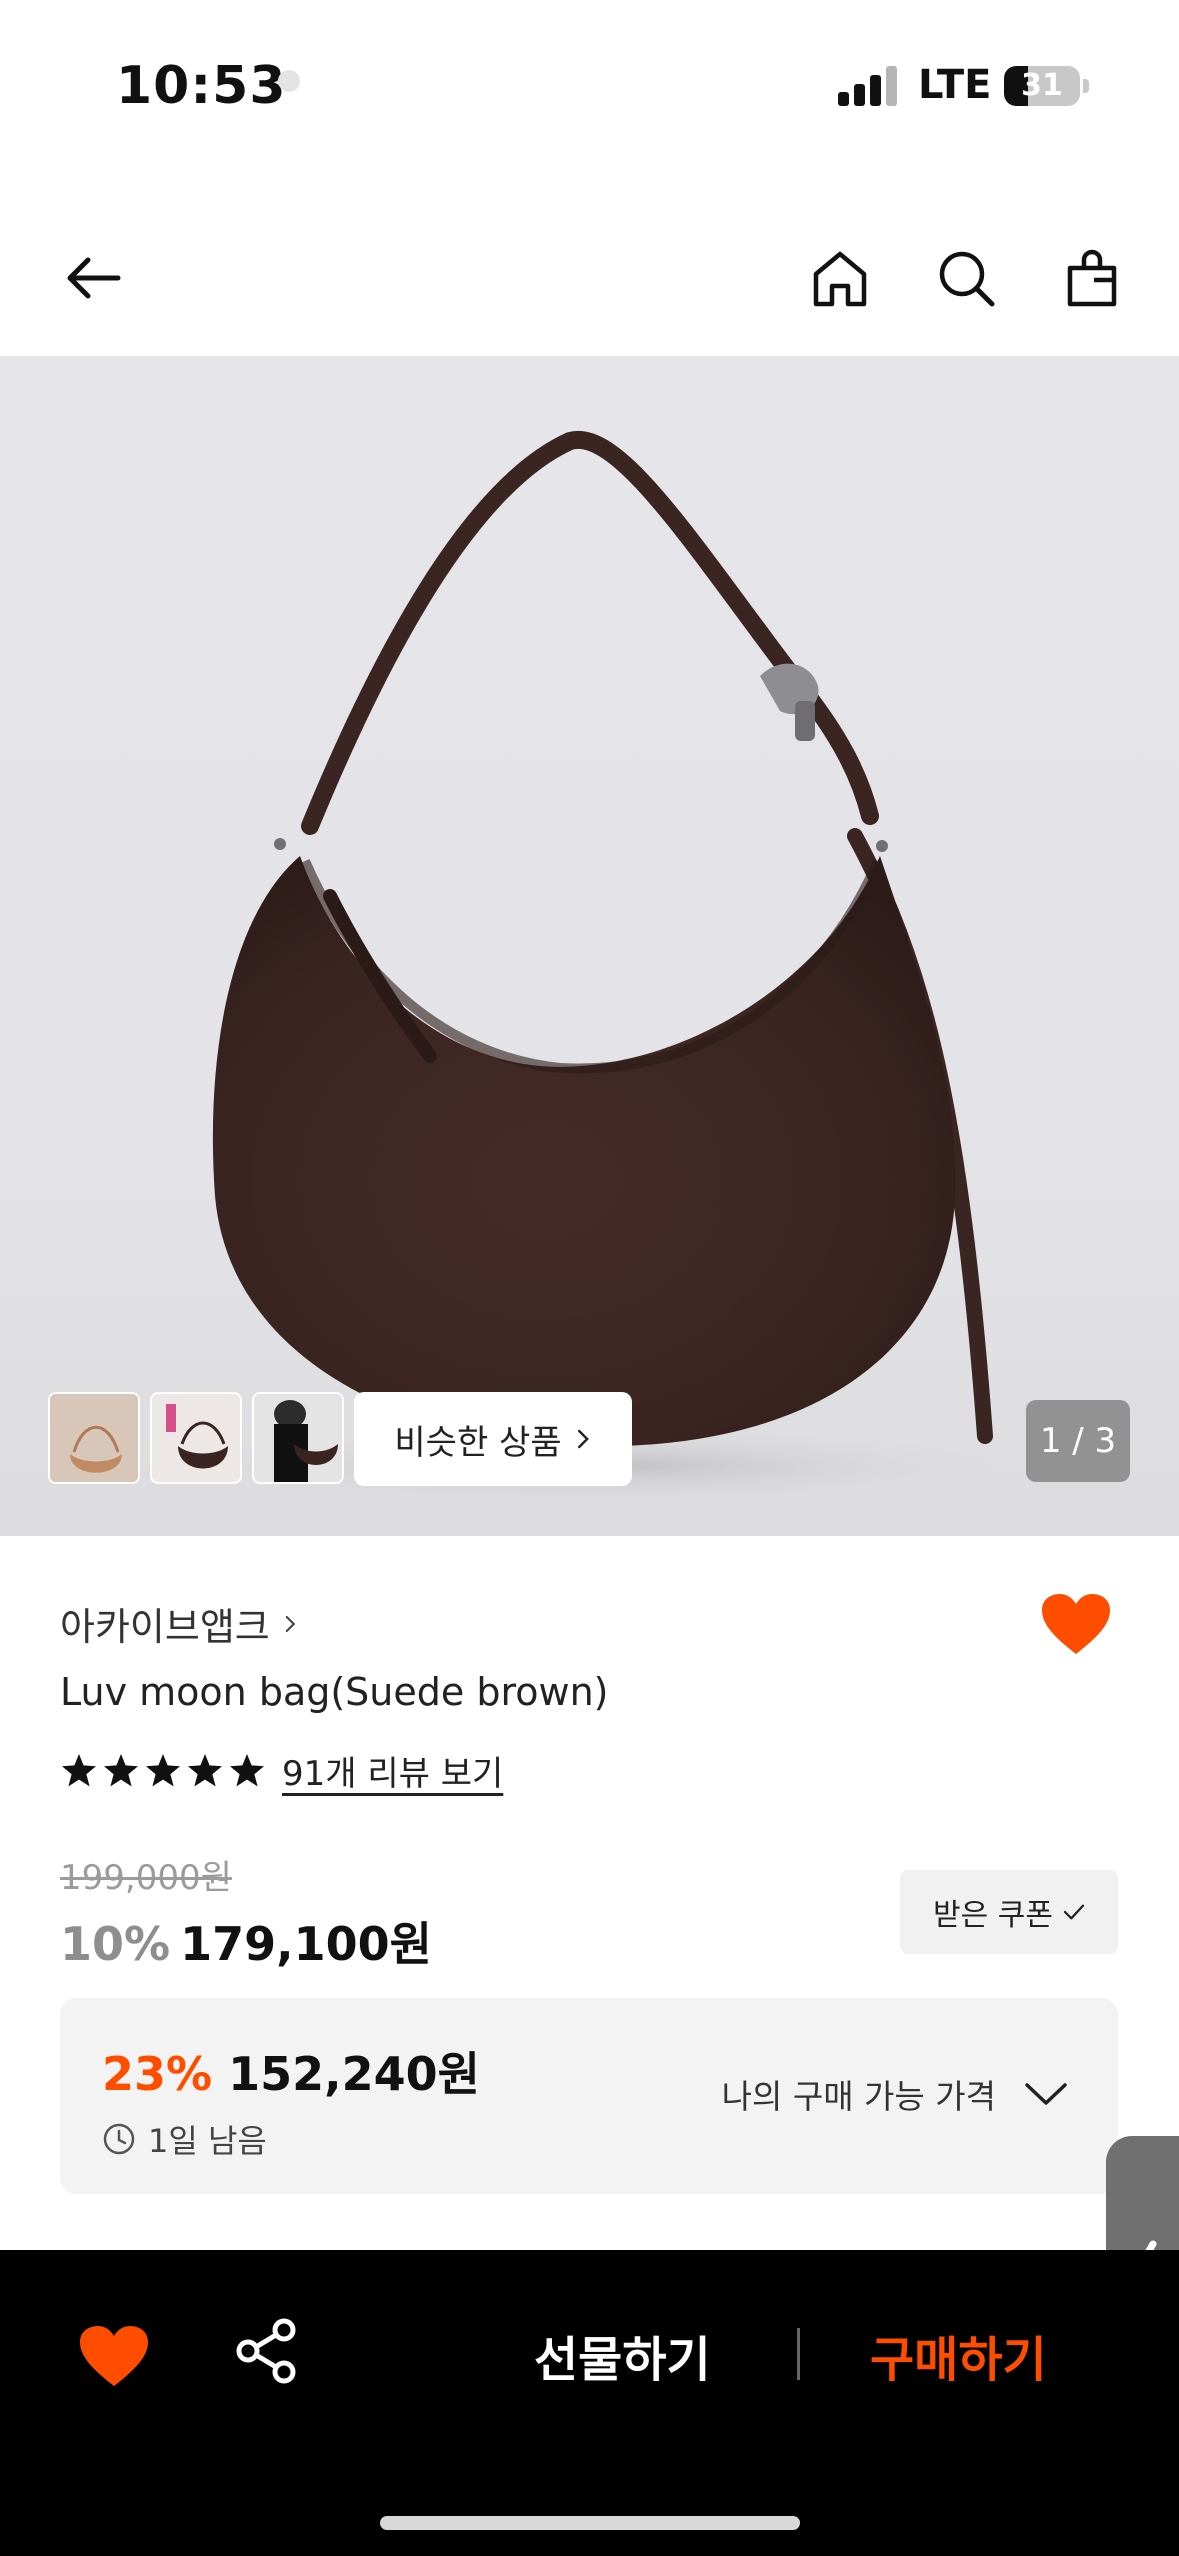 This screenshot has width=1179, height=2556. Describe the element at coordinates (1086, 86) in the screenshot. I see `battery-tip` at that location.